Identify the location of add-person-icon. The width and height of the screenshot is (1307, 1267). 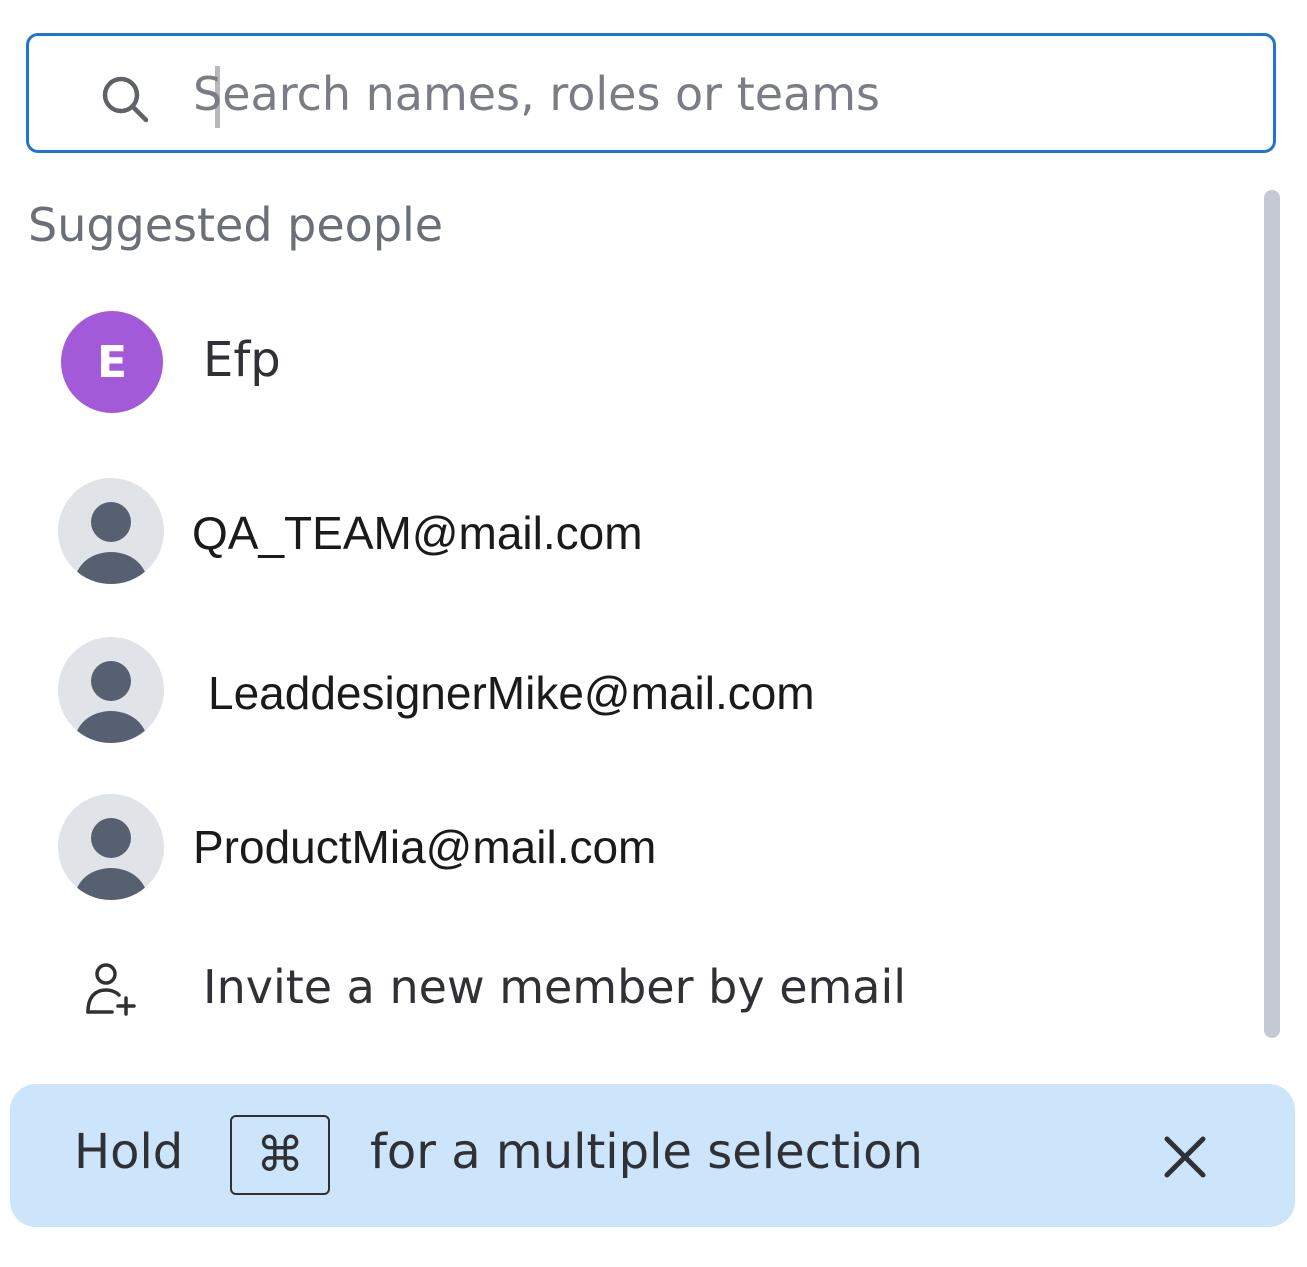
(111, 989).